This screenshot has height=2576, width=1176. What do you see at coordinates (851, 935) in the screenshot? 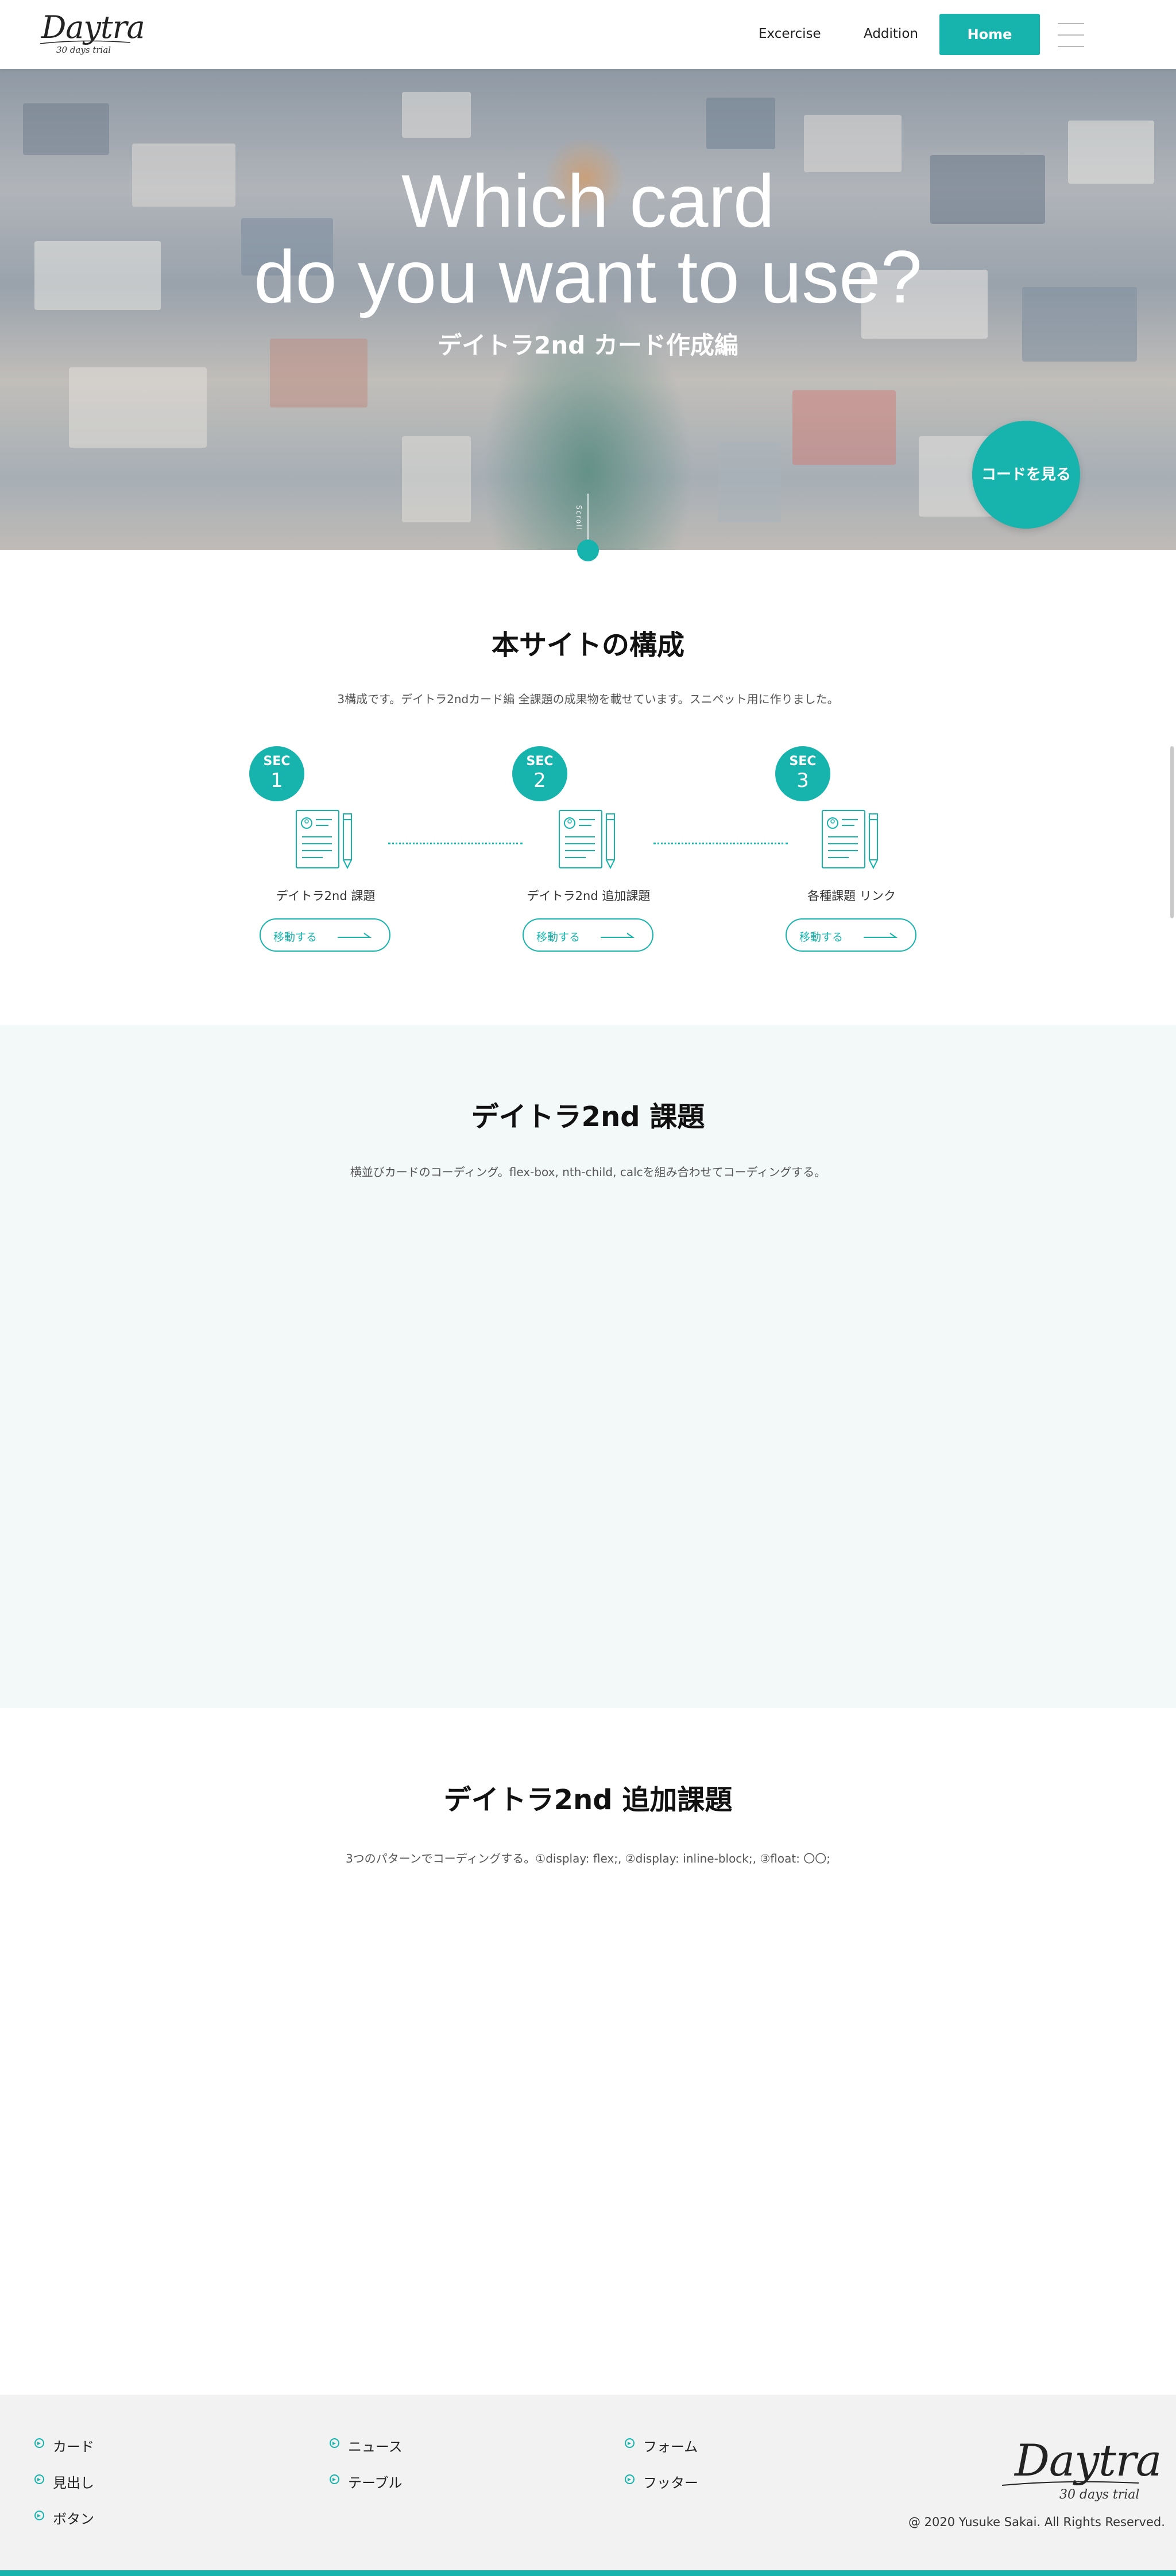
I see `move-button-sec3: 移動する` at bounding box center [851, 935].